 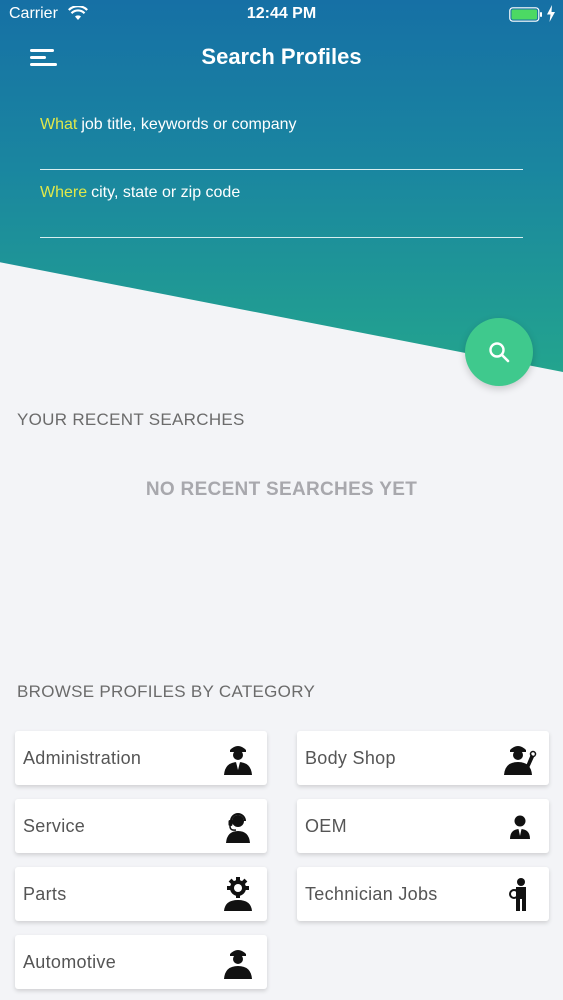 I want to click on where-field-label: Where city, state or zip code, so click(x=140, y=193).